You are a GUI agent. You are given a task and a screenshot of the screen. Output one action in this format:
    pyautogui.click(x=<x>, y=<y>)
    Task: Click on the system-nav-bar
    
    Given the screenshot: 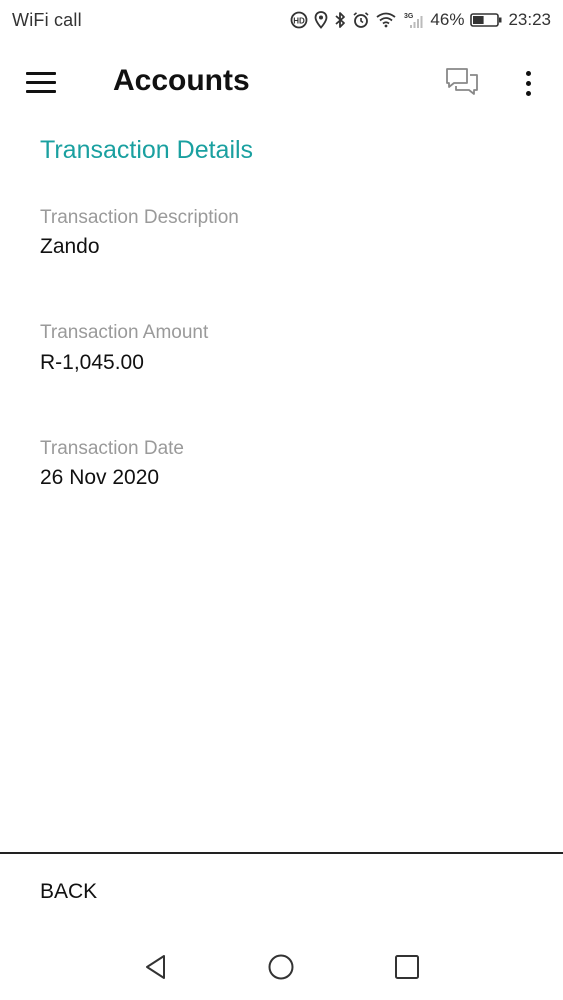 What is the action you would take?
    pyautogui.click(x=281, y=967)
    